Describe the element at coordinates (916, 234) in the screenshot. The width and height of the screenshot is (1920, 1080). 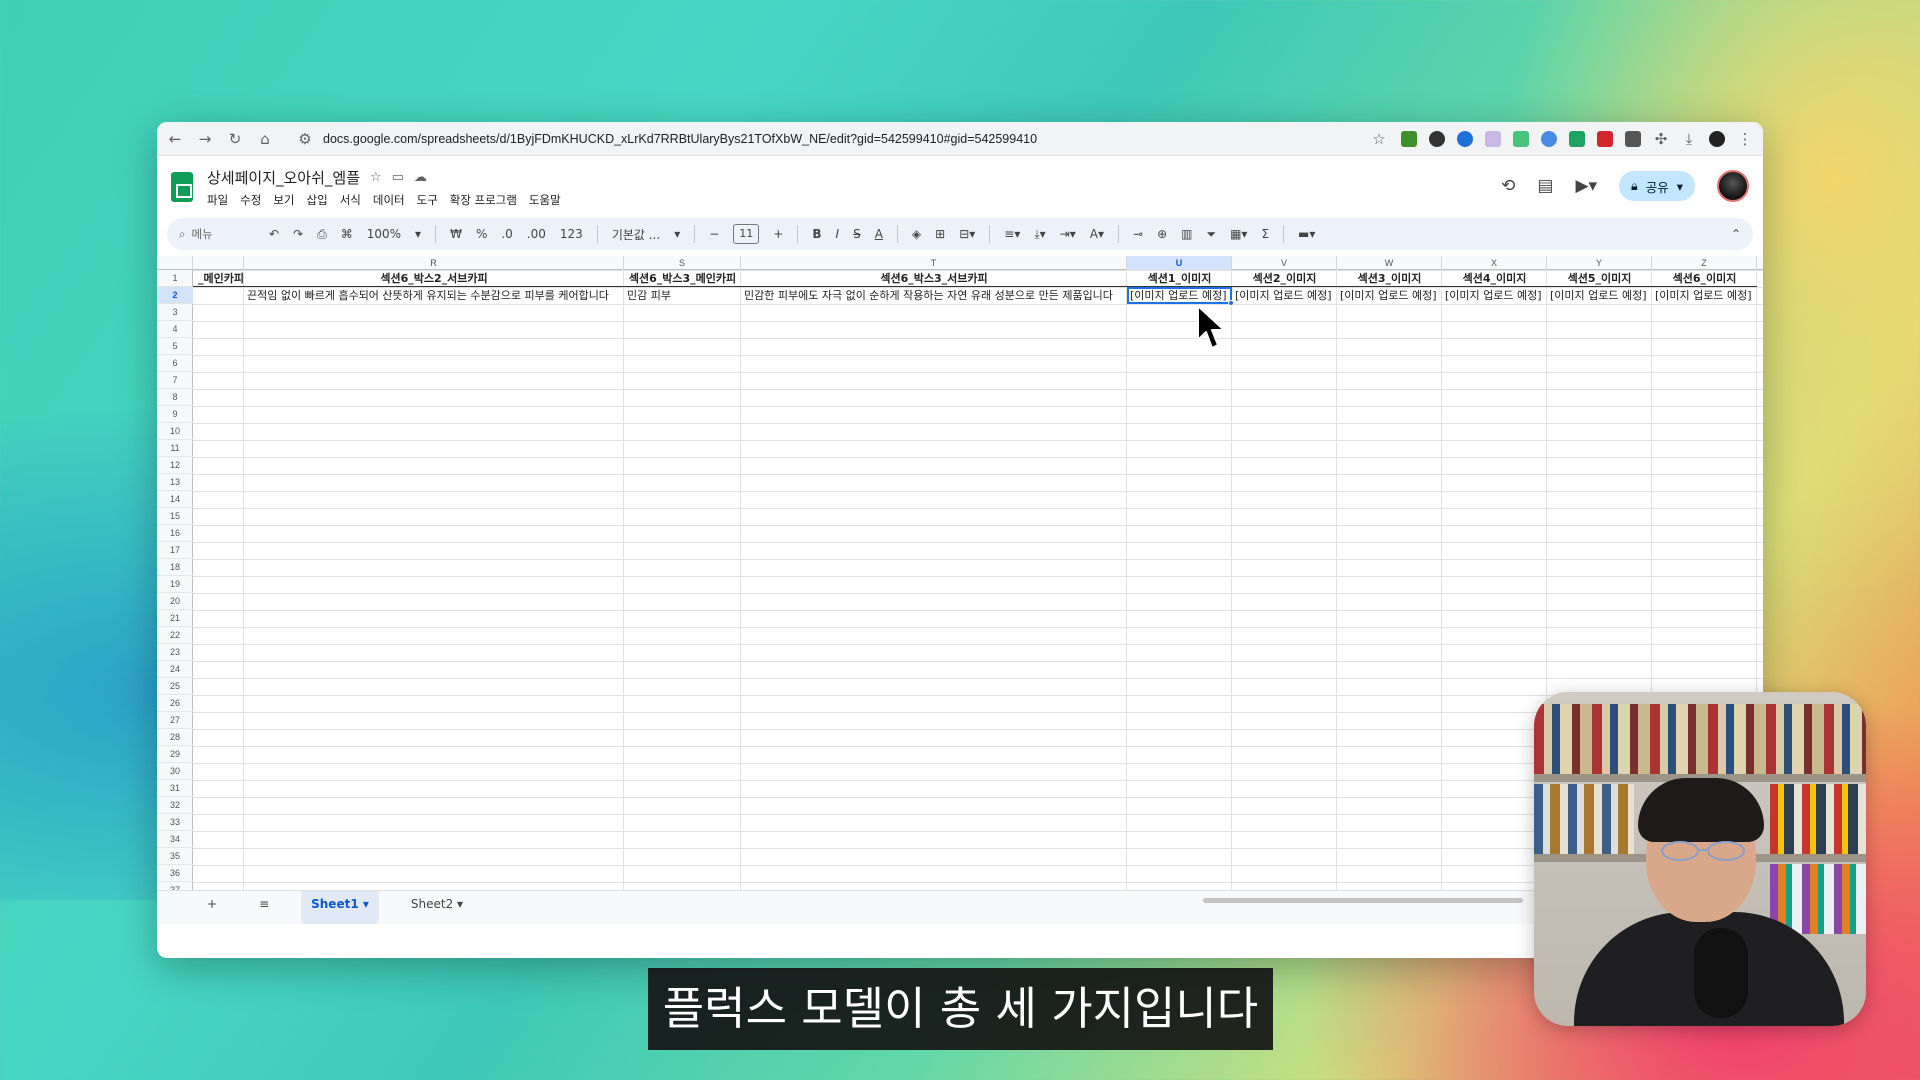
I see `fill-color-icon: ◈` at that location.